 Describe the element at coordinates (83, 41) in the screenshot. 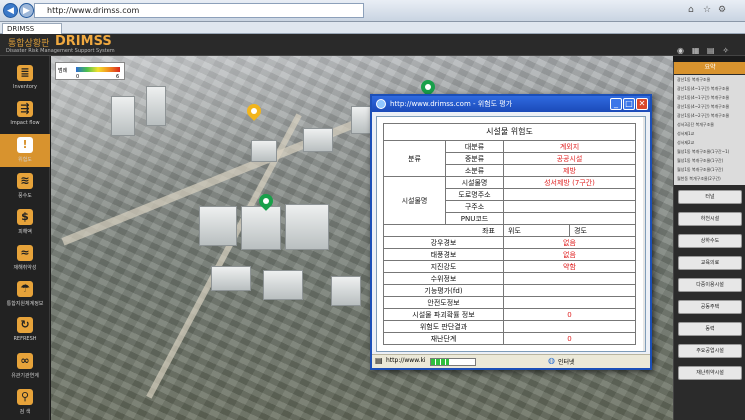

I see `logo-text: DRIMSS` at that location.